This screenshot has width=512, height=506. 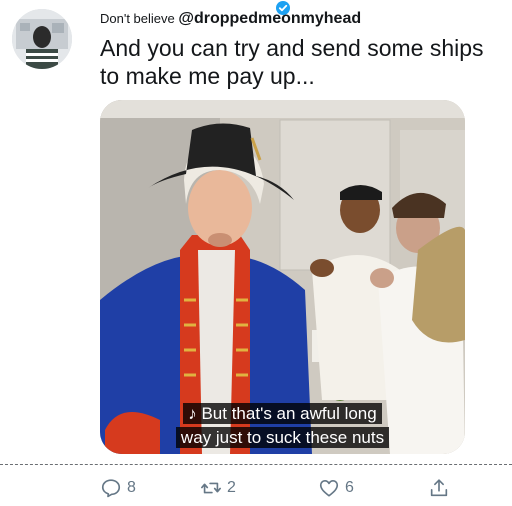 I want to click on retweet-count: 2, so click(x=231, y=487).